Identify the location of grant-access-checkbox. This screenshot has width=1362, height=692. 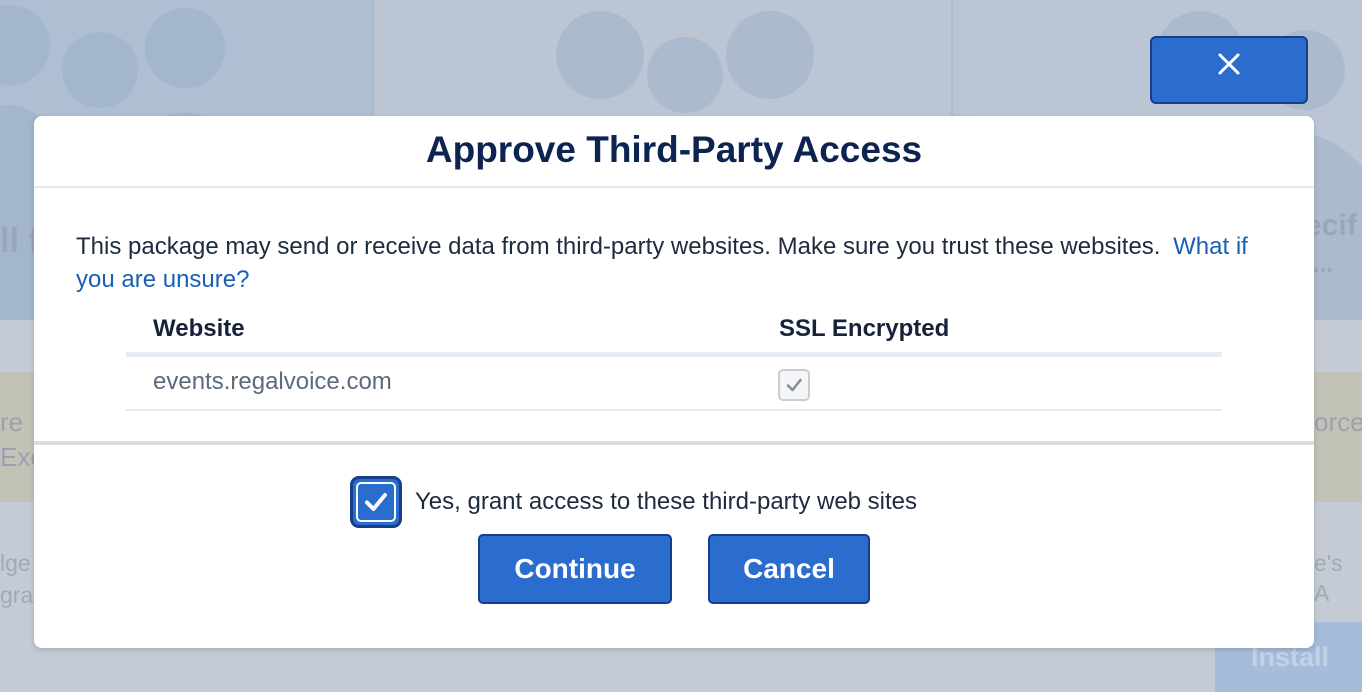
(376, 502).